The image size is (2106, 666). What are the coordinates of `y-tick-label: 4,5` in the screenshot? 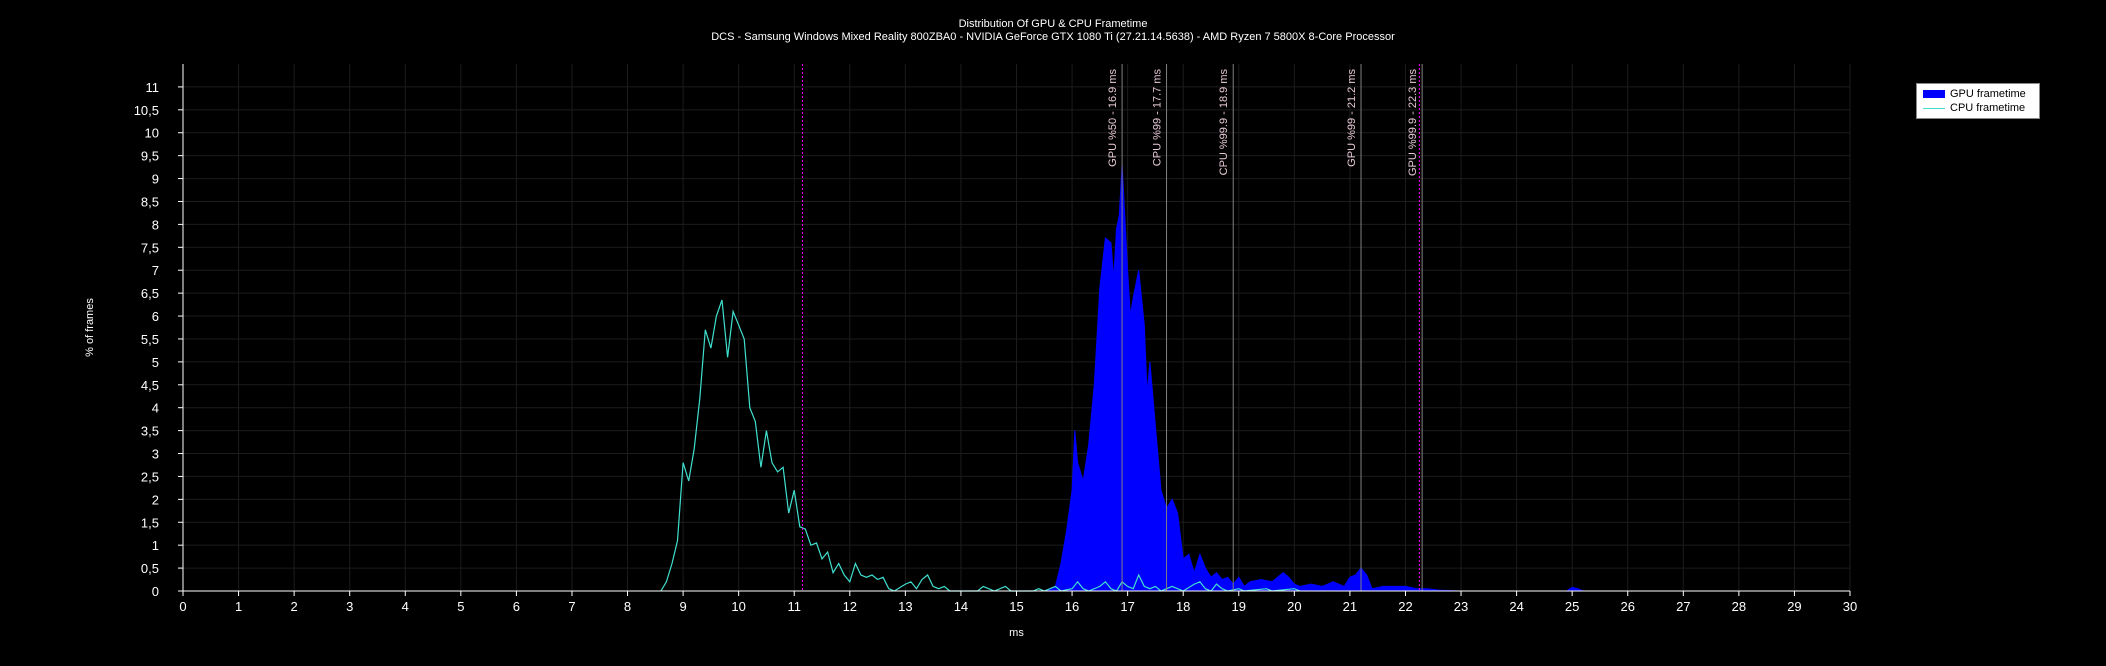 It's located at (150, 385).